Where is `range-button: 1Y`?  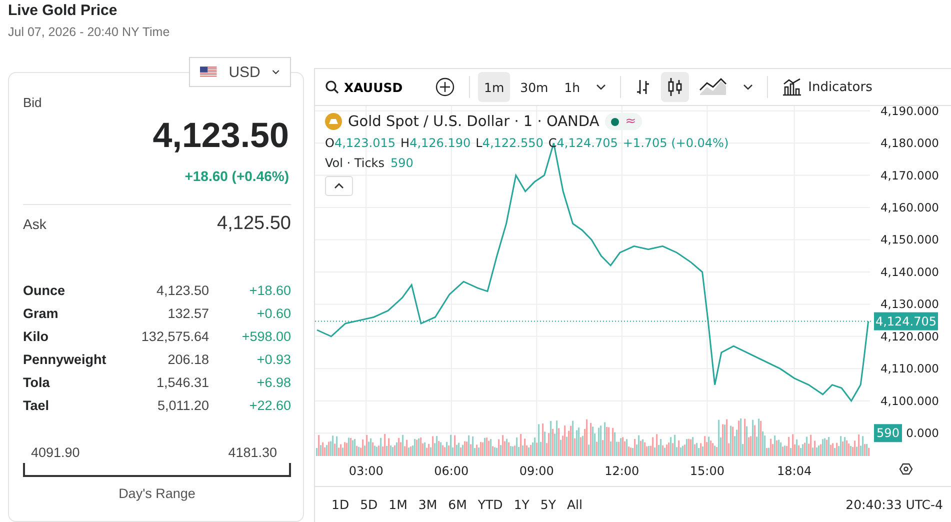
range-button: 1Y is located at coordinates (521, 504).